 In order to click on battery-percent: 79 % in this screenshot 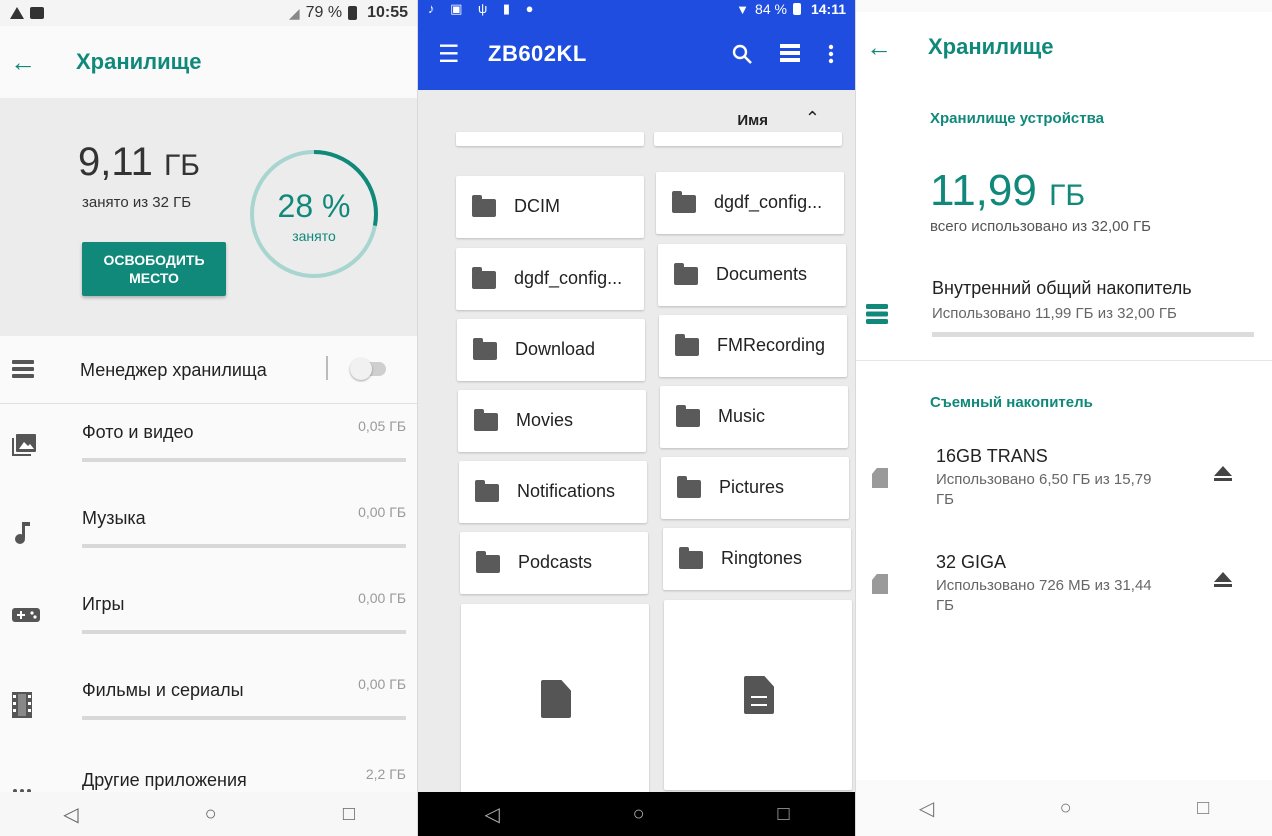, I will do `click(324, 12)`.